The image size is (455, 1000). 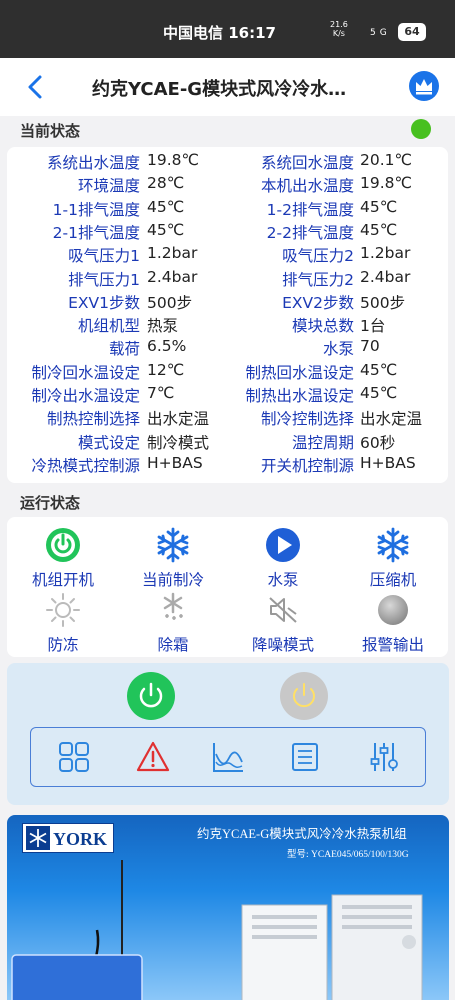 I want to click on param-label: 制热回水温设定, so click(x=299, y=372).